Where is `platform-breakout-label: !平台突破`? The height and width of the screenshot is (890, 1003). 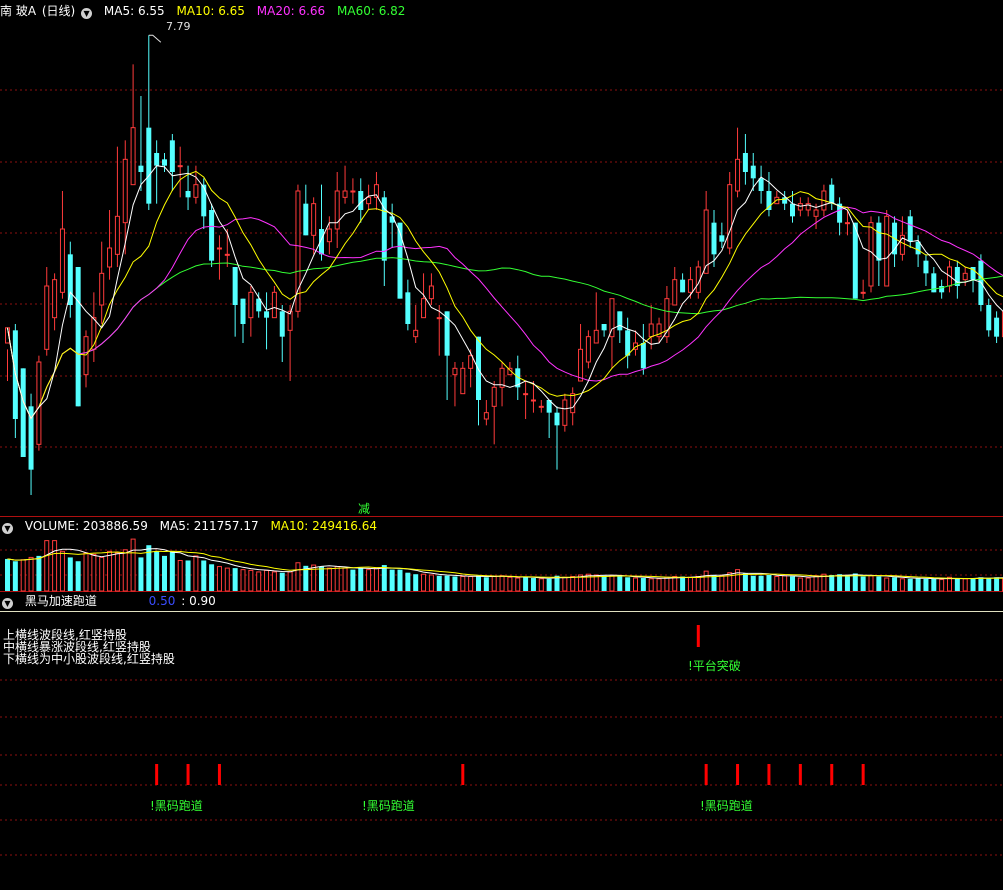 platform-breakout-label: !平台突破 is located at coordinates (714, 666).